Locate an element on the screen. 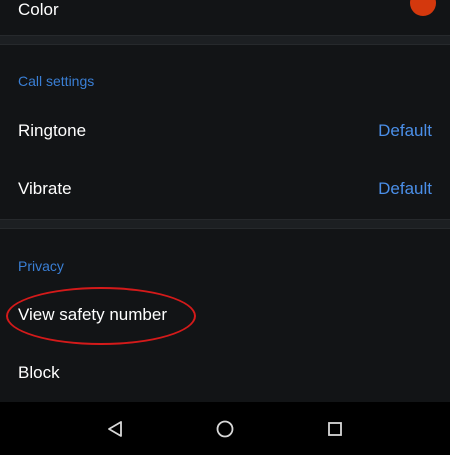  home-circle-icon is located at coordinates (225, 428).